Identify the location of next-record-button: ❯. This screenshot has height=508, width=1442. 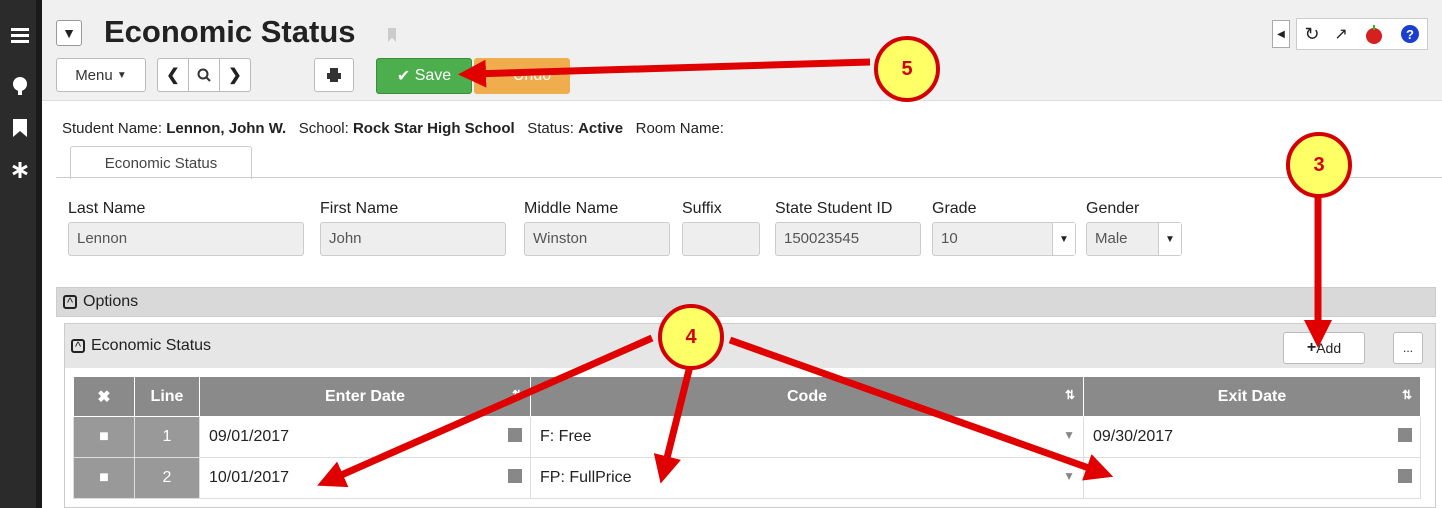
(235, 75).